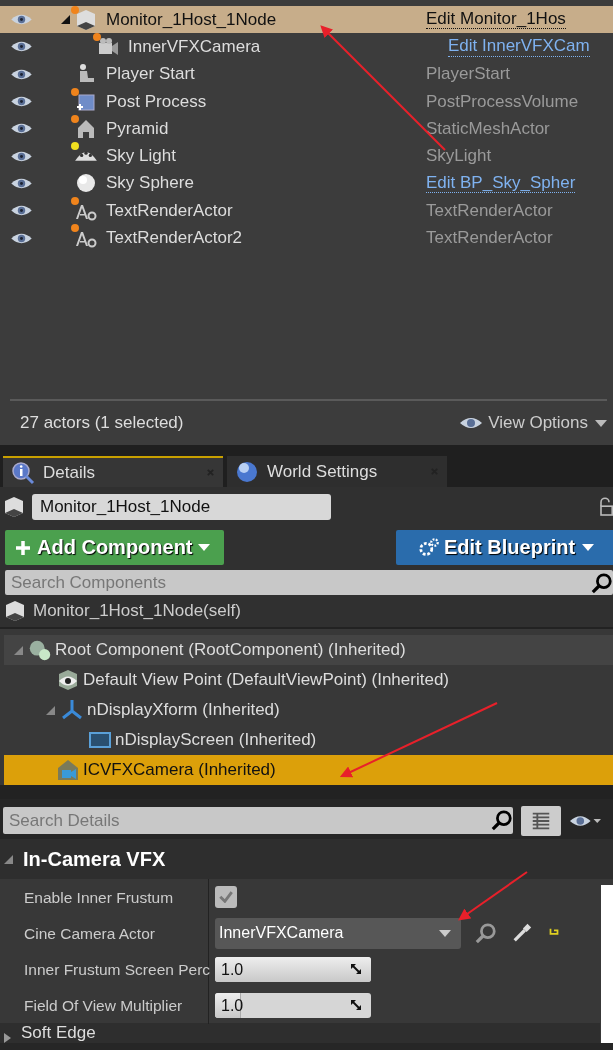  Describe the element at coordinates (179, 770) in the screenshot. I see `component-label: ICVFXCamera (Inherited)` at that location.